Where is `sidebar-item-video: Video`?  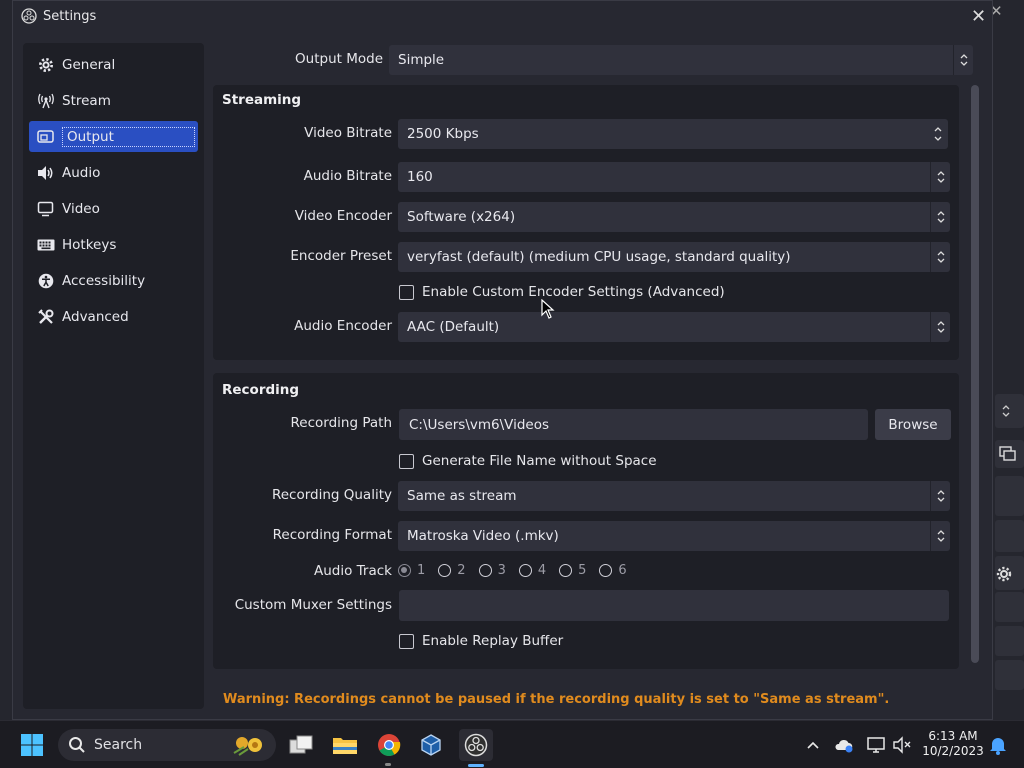
sidebar-item-video: Video is located at coordinates (113, 208).